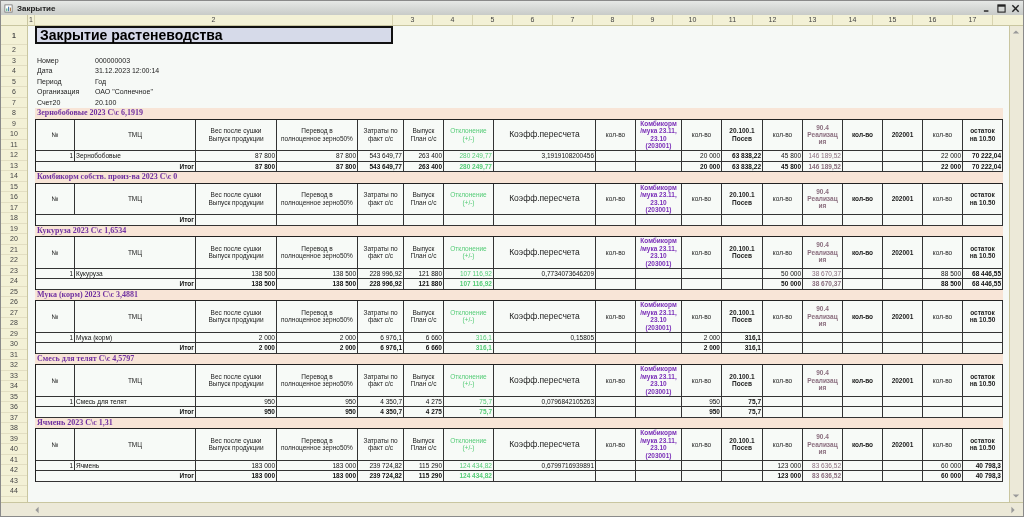 The image size is (1024, 517). Describe the element at coordinates (36, 8) in the screenshot. I see `window-title: Закрытие` at that location.